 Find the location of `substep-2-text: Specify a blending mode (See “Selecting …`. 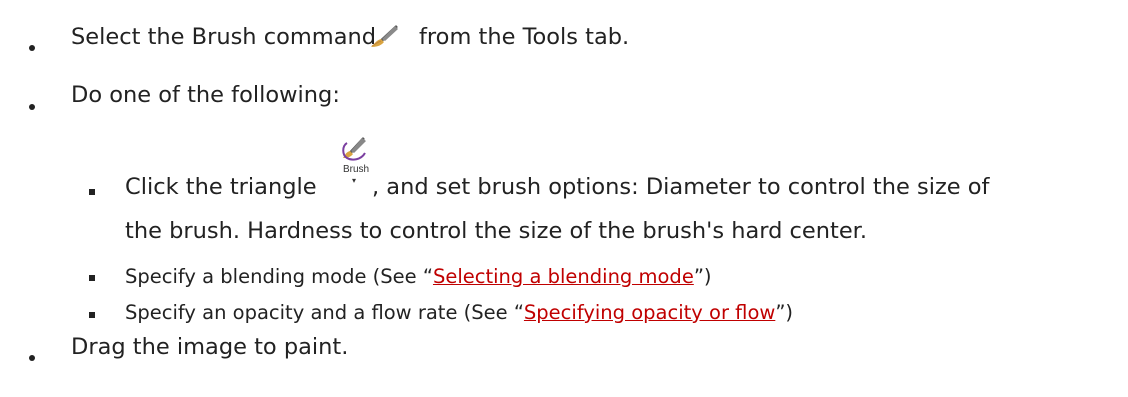

substep-2-text: Specify a blending mode (See “Selecting … is located at coordinates (418, 276).